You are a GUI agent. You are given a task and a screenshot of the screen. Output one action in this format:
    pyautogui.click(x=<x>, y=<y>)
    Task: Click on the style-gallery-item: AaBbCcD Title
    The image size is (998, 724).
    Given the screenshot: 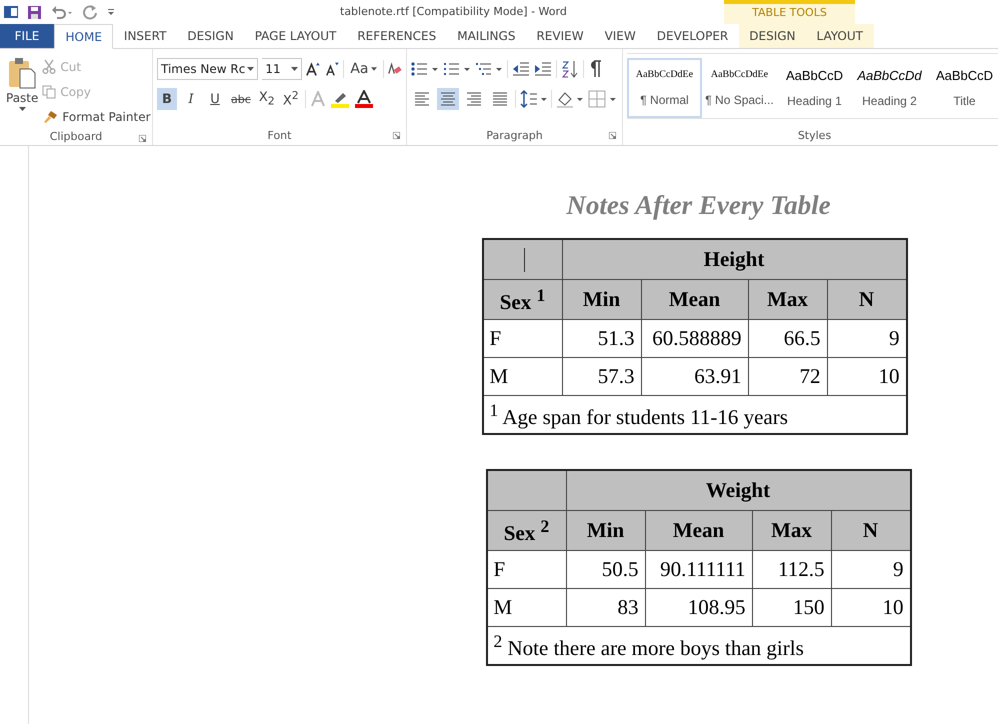 What is the action you would take?
    pyautogui.click(x=962, y=88)
    